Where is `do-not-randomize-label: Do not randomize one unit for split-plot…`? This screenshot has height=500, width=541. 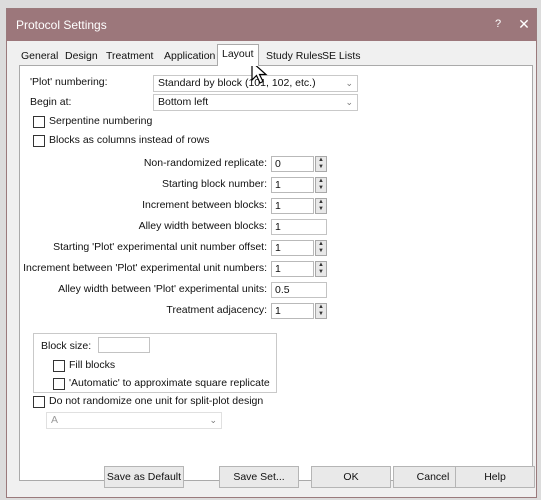
do-not-randomize-label: Do not randomize one unit for split-plot… is located at coordinates (156, 401).